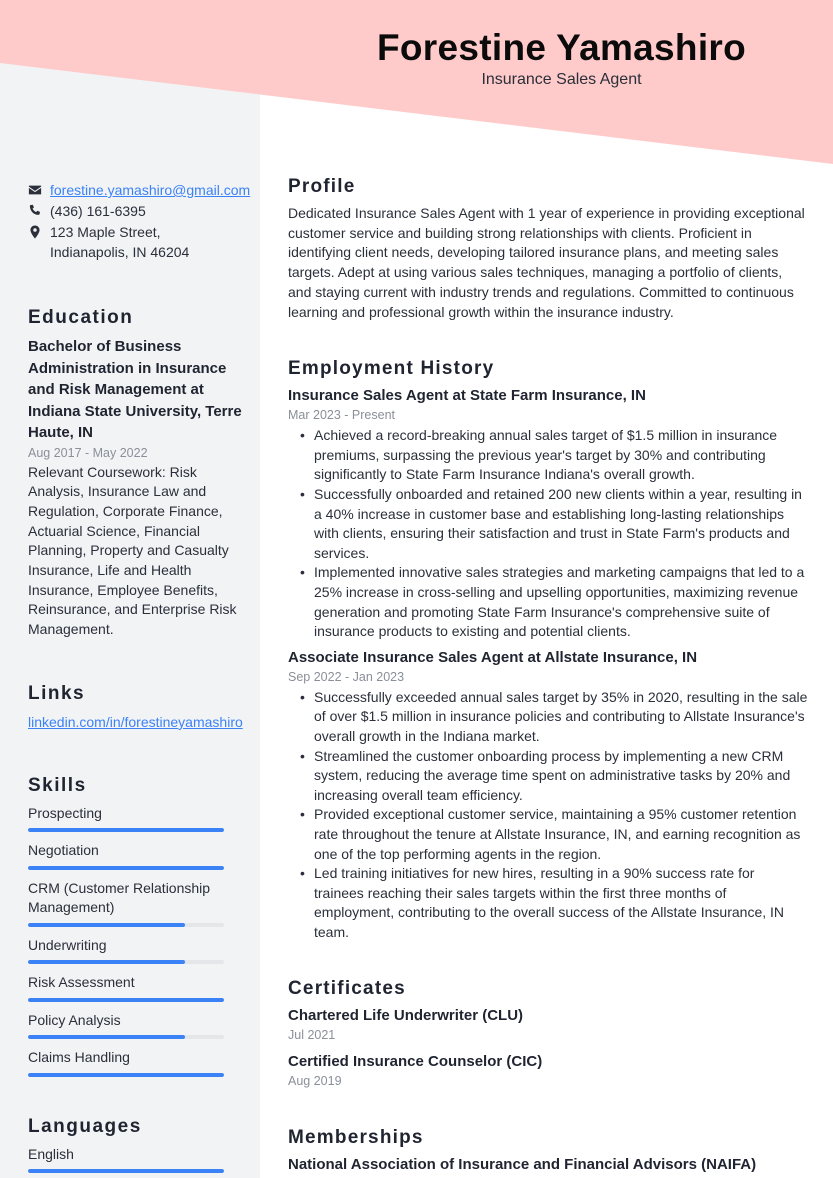  I want to click on skill-item: Policy Analysis, so click(140, 1025).